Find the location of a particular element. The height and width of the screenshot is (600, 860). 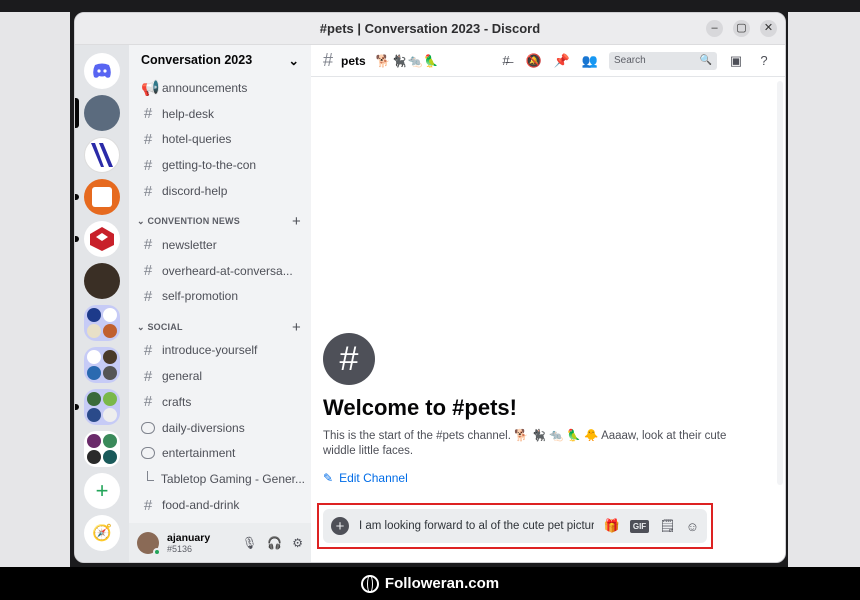

channel-hotel-queries: # hotel-queries is located at coordinates (220, 140).